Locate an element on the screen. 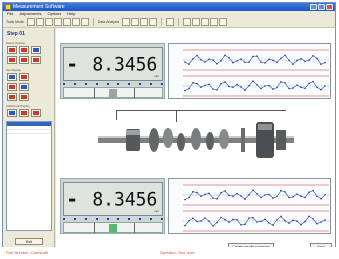  window-controls is located at coordinates (321, 7).